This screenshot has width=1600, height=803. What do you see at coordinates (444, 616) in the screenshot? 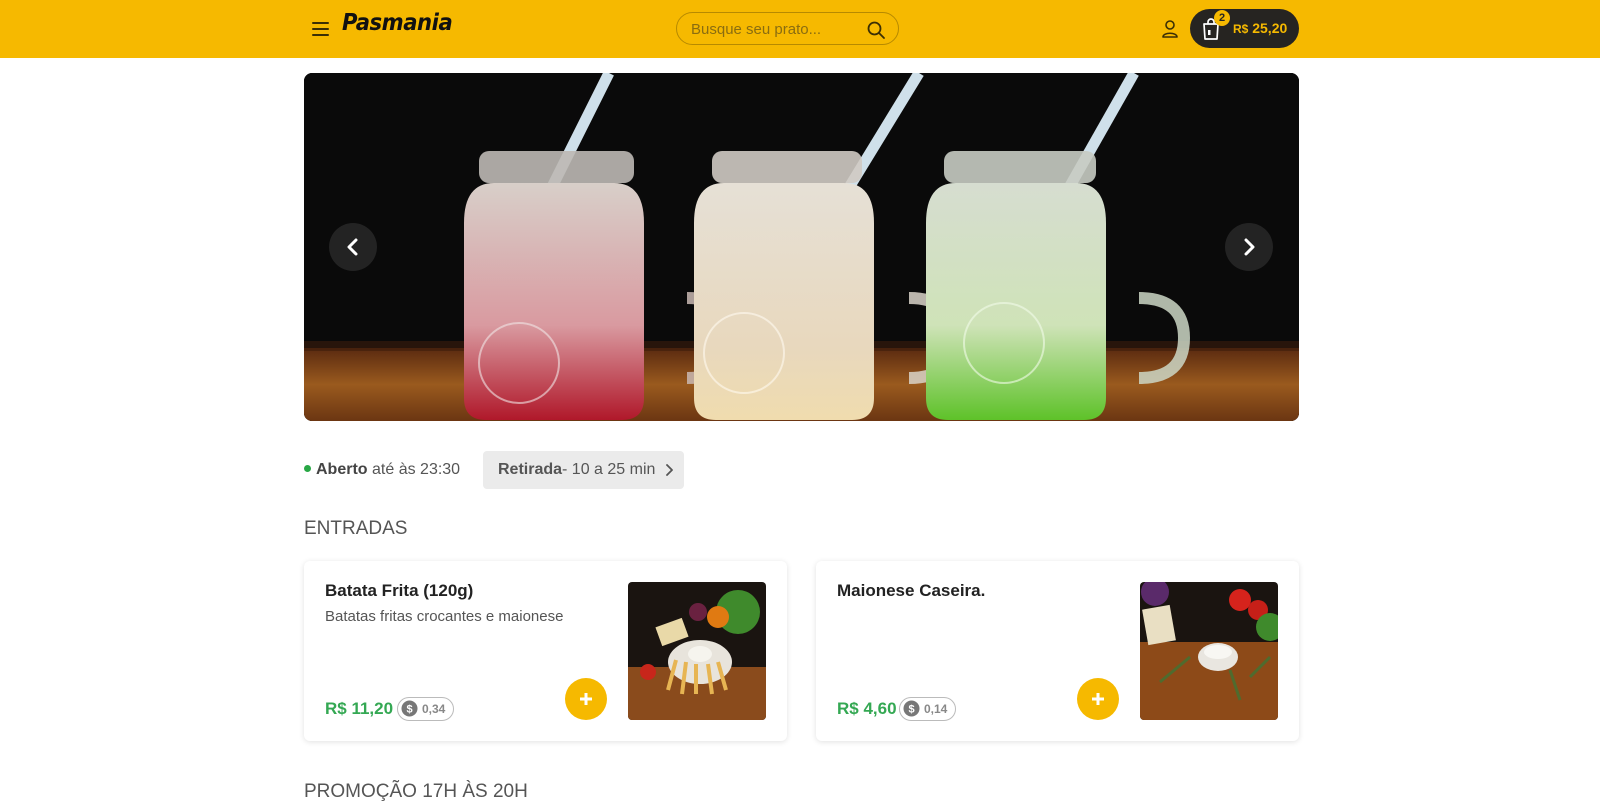
I see `product-description: Batatas fritas crocantes e maionese` at bounding box center [444, 616].